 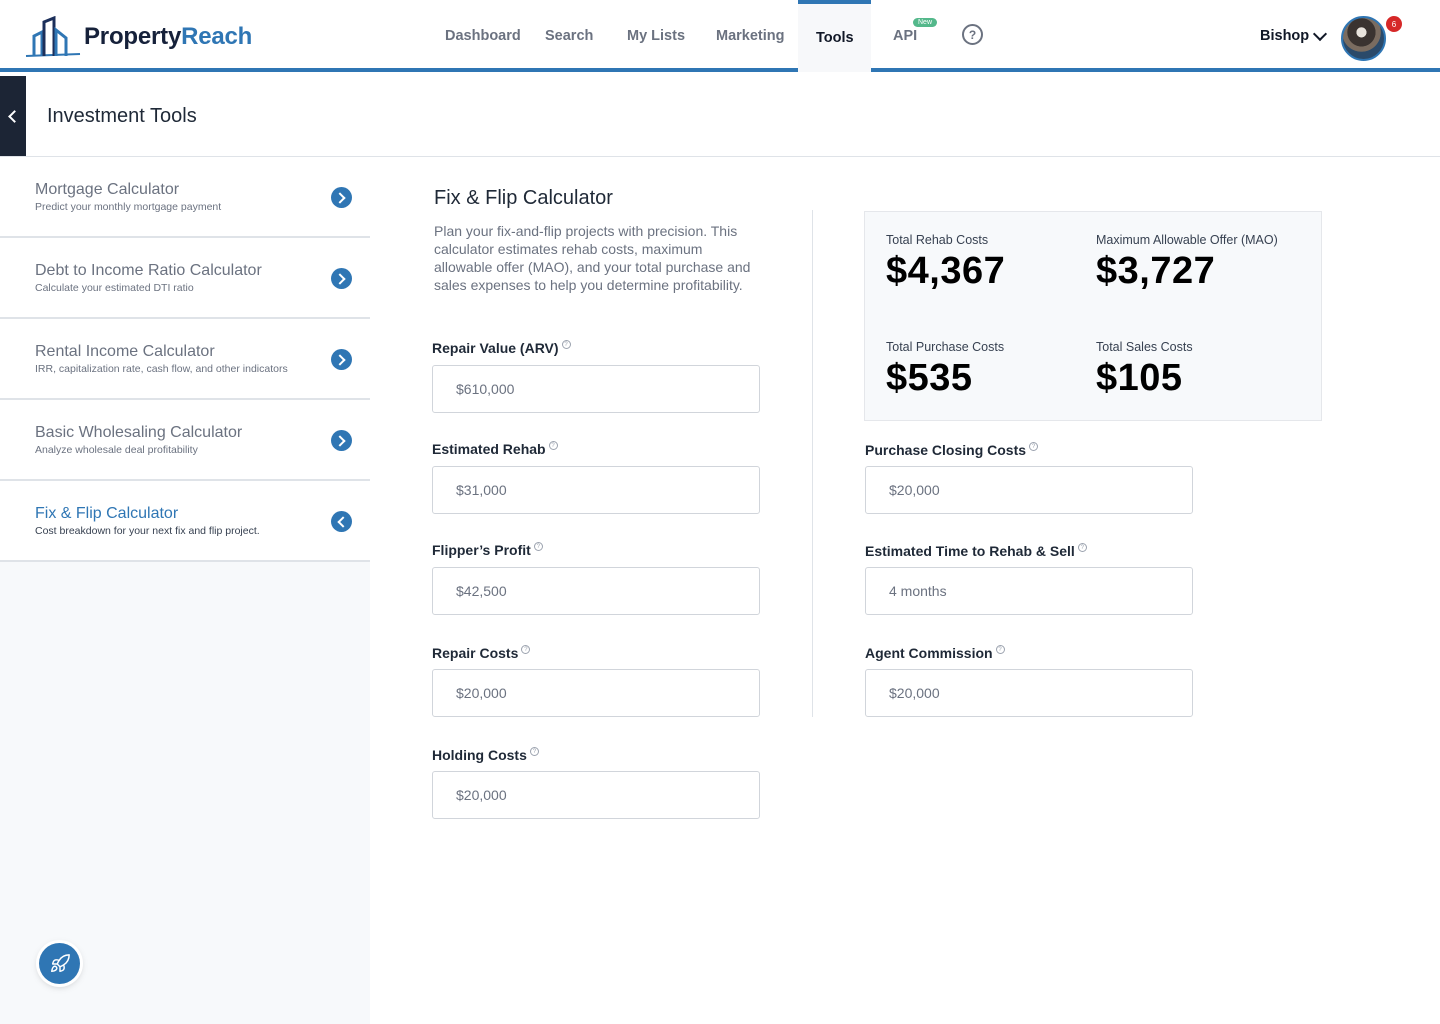 I want to click on logo: PropertyReach, so click(x=138, y=37).